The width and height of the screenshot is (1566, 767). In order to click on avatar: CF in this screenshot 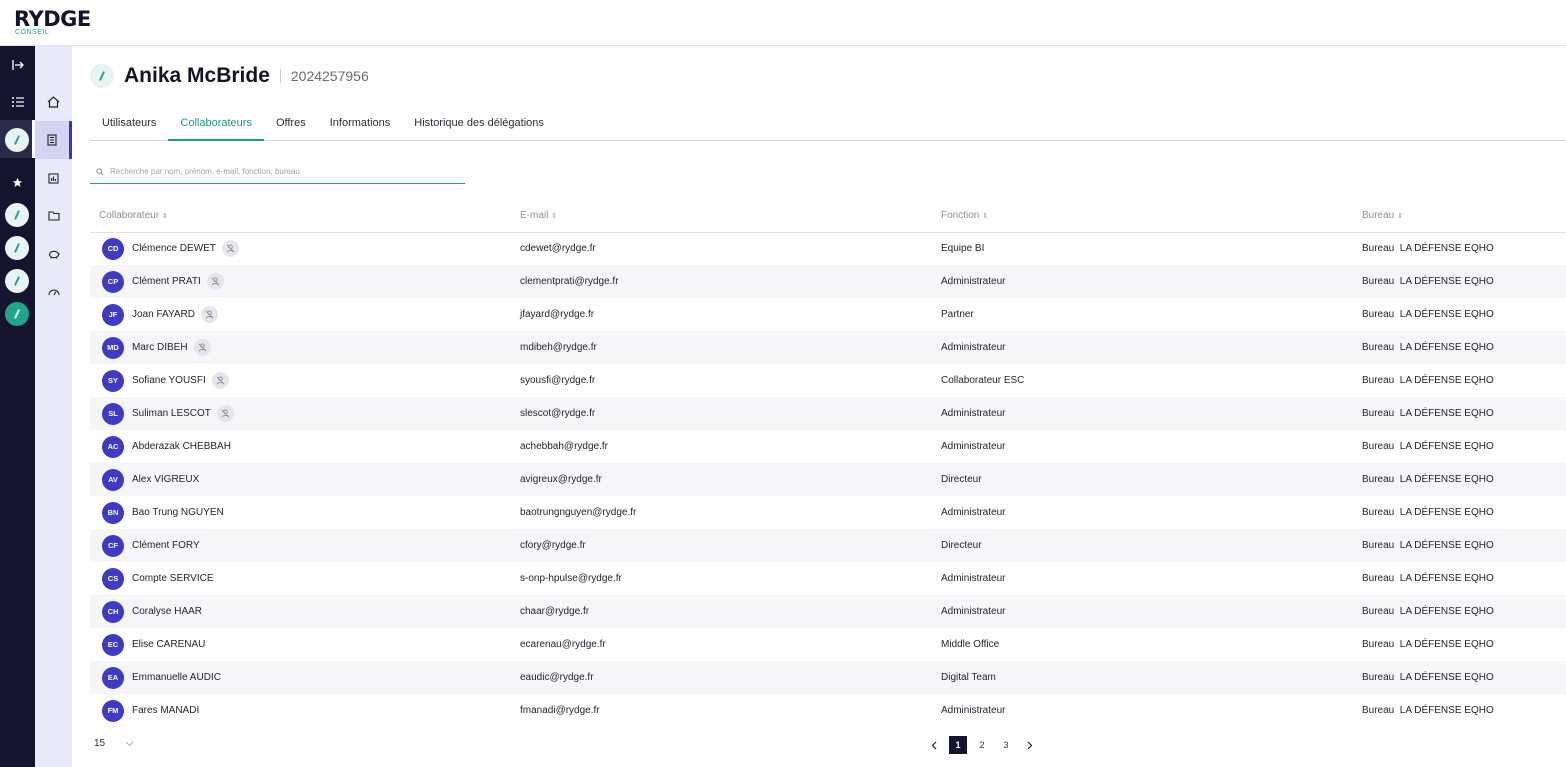, I will do `click(113, 545)`.